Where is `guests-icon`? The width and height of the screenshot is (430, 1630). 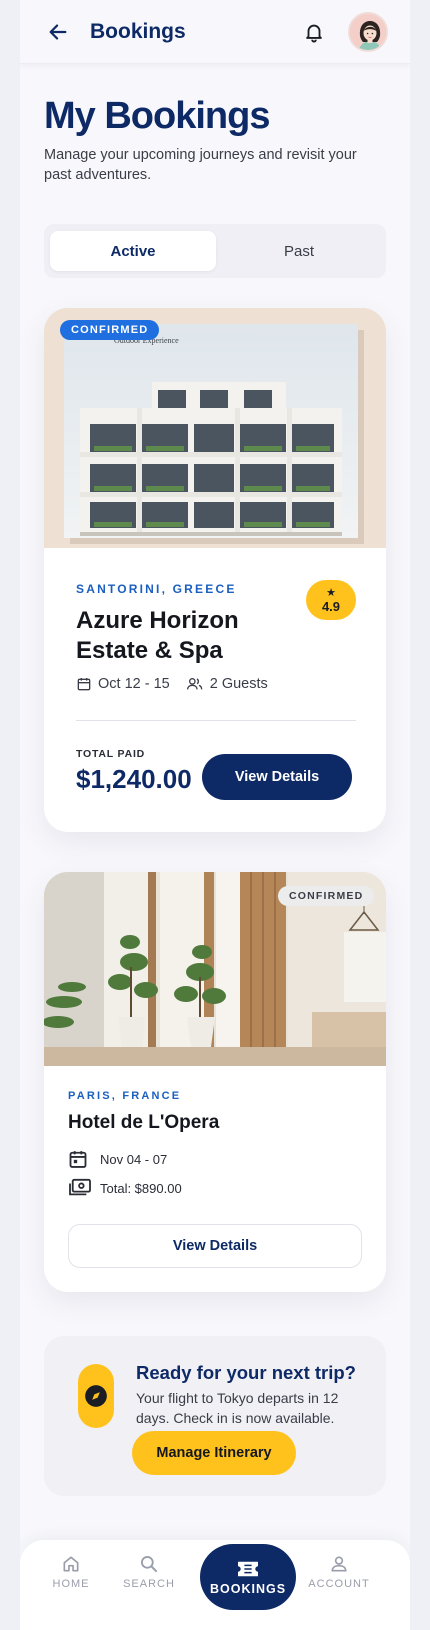 guests-icon is located at coordinates (195, 684).